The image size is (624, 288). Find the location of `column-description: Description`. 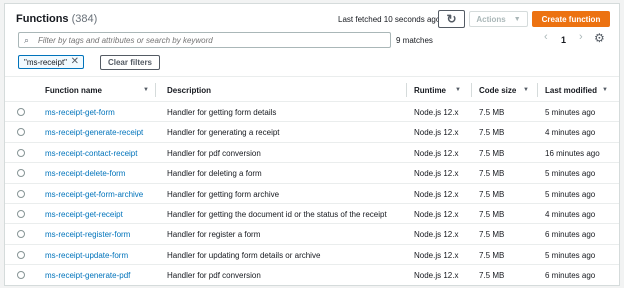

column-description: Description is located at coordinates (189, 90).